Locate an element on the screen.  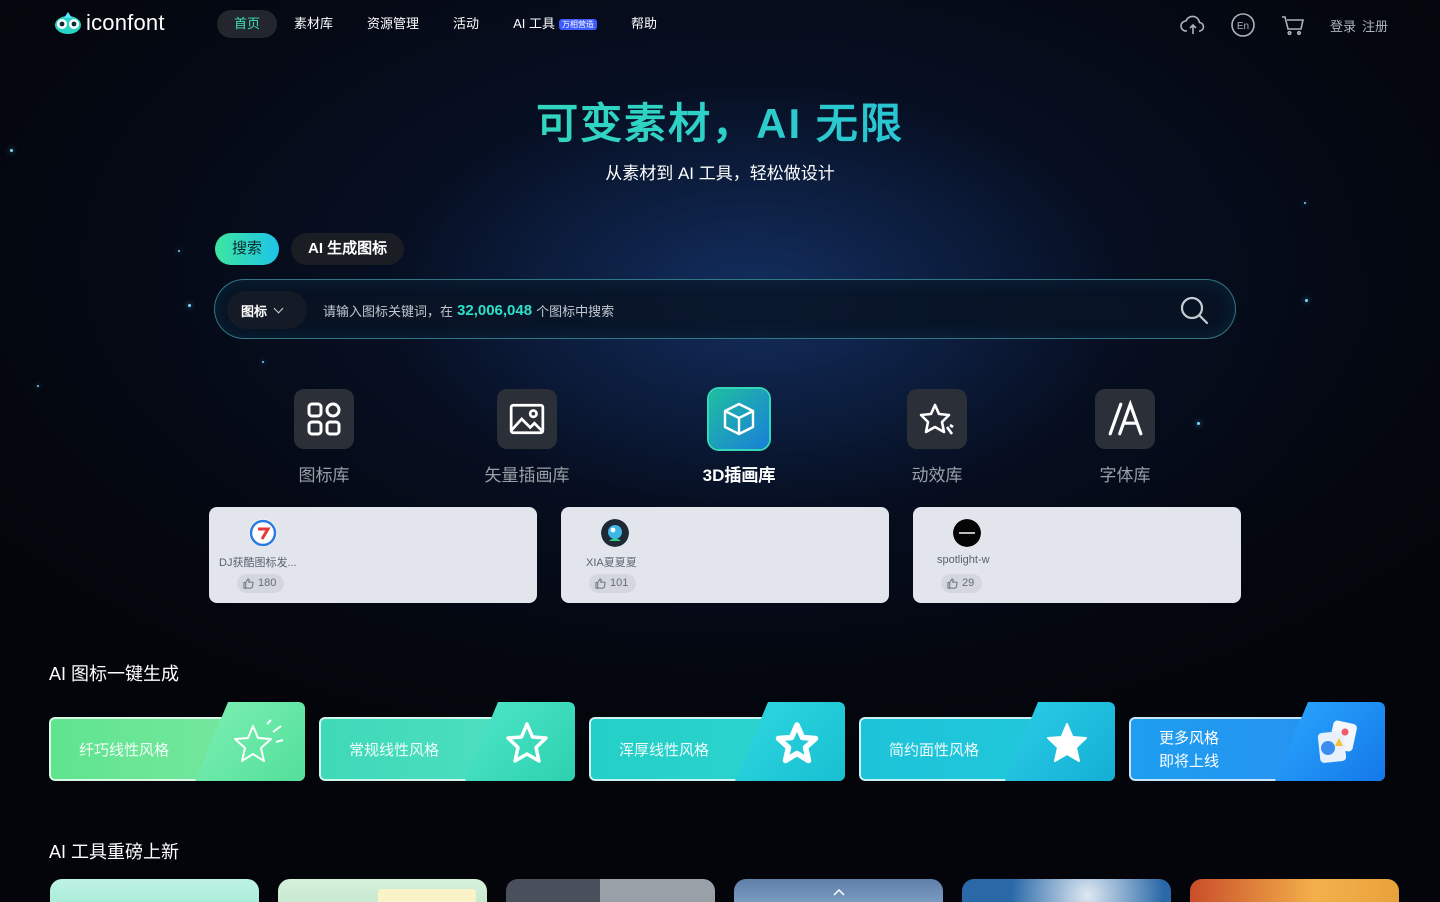
chevron-up-icon is located at coordinates (839, 892).